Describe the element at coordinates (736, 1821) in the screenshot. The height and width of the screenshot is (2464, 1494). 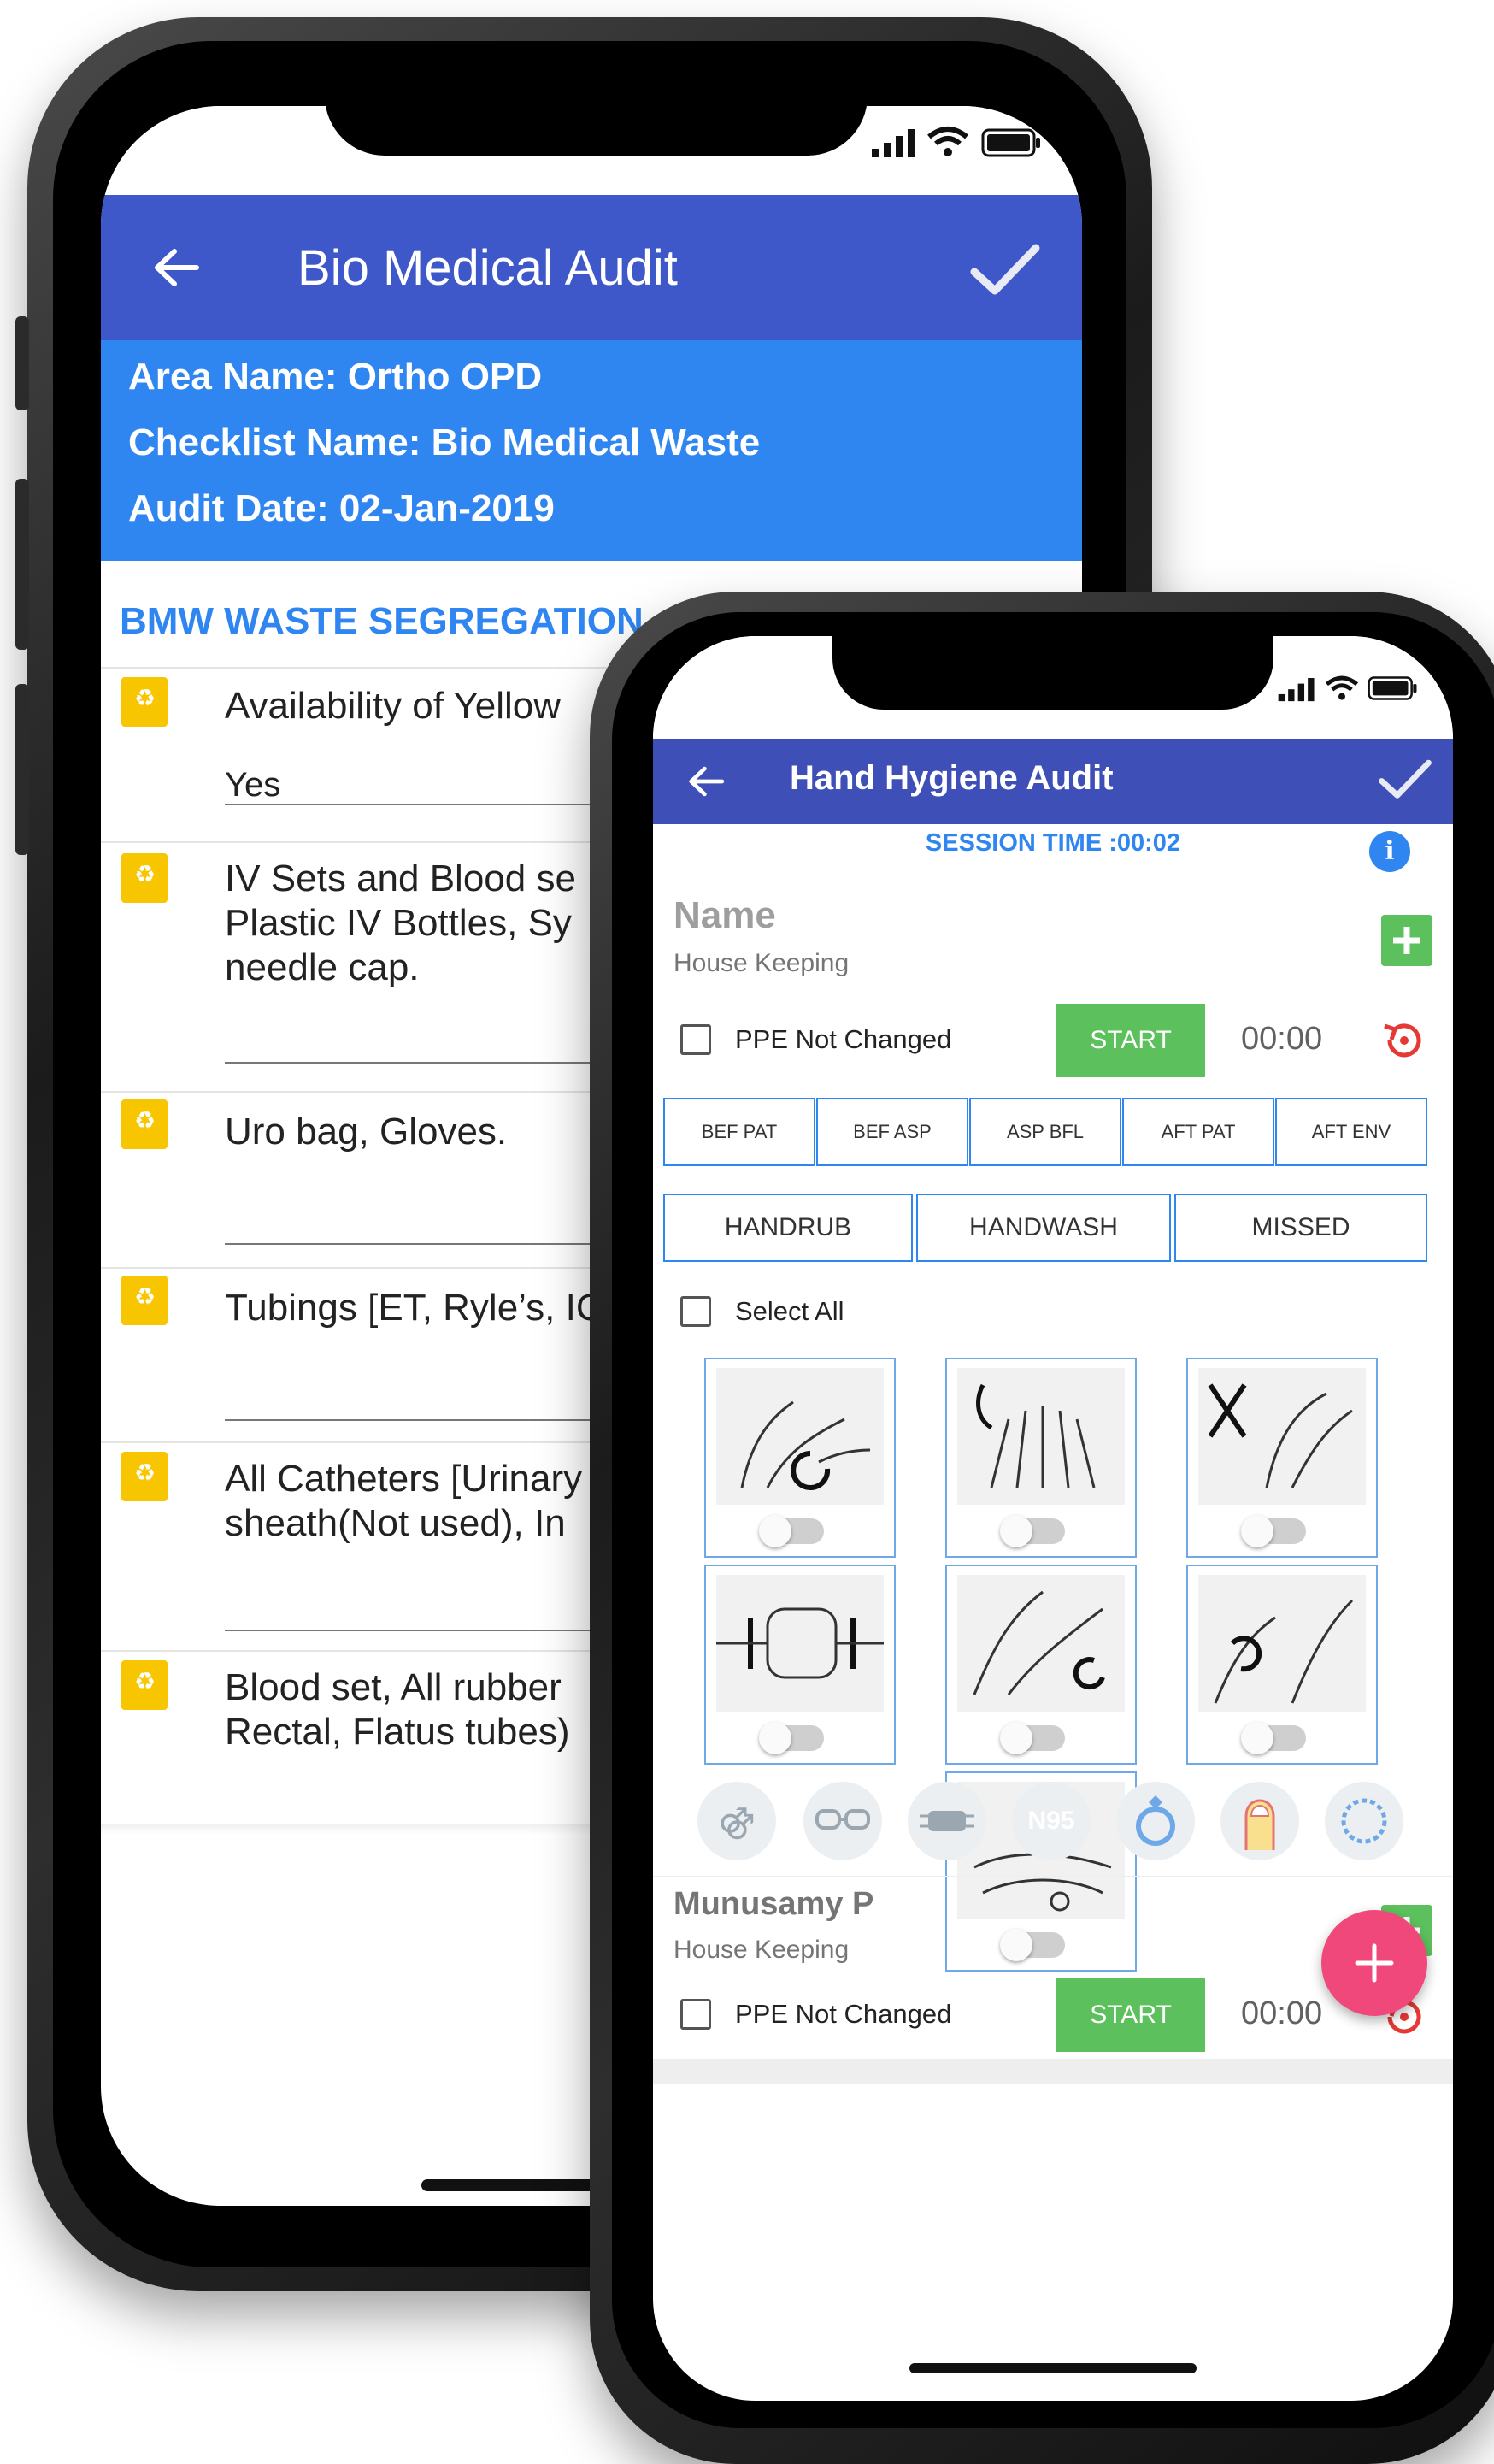
I see `apron-icon: ⚣` at that location.